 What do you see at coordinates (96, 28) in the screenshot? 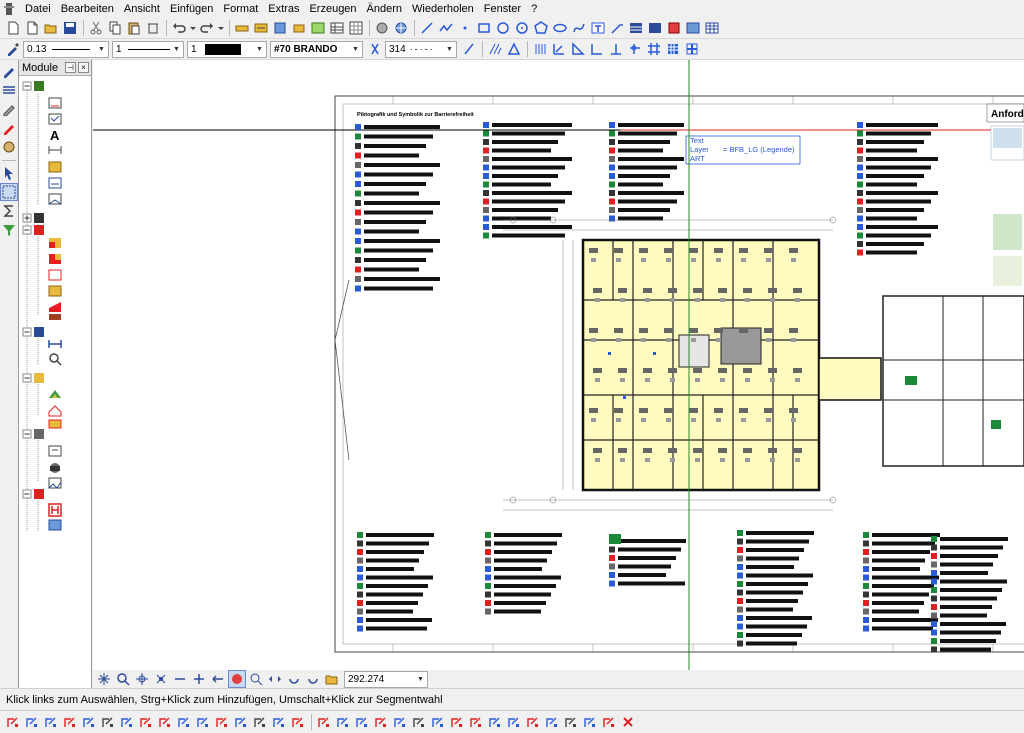
I see `cut-button` at bounding box center [96, 28].